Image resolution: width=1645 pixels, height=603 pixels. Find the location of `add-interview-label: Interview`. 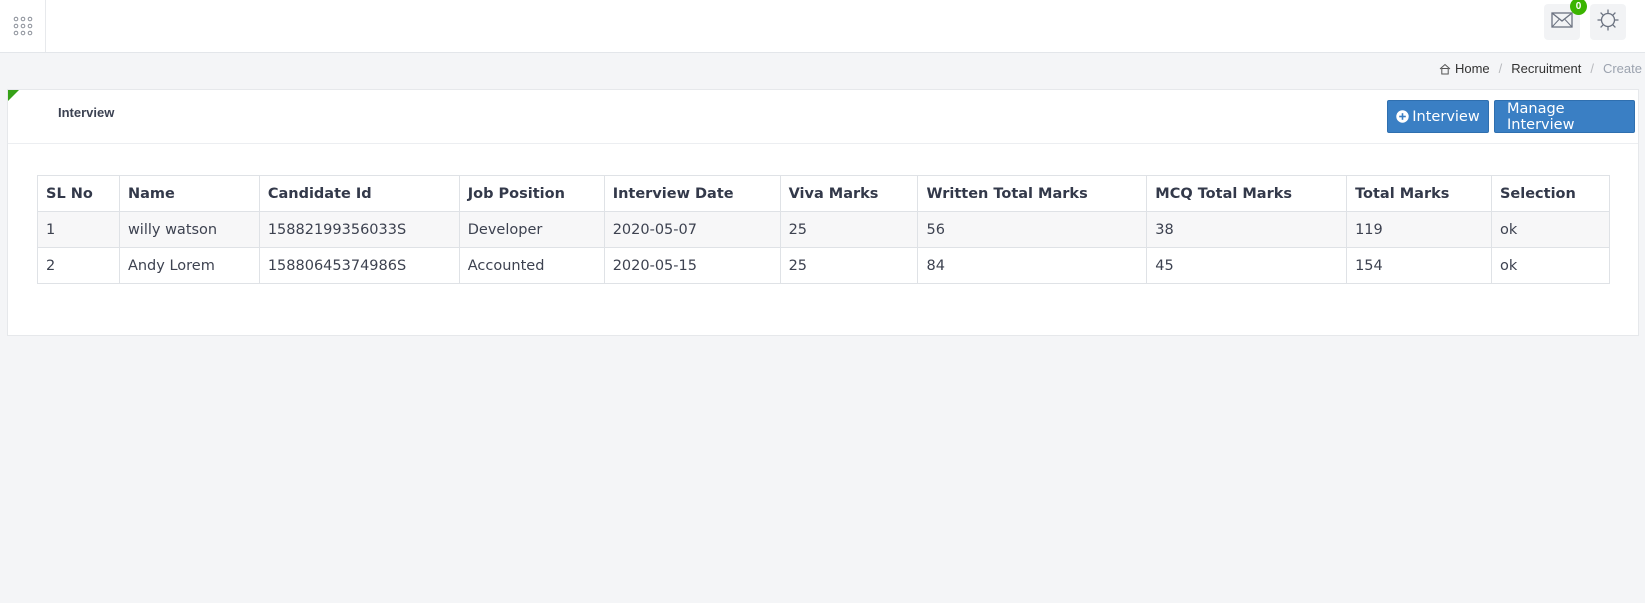

add-interview-label: Interview is located at coordinates (1446, 116).